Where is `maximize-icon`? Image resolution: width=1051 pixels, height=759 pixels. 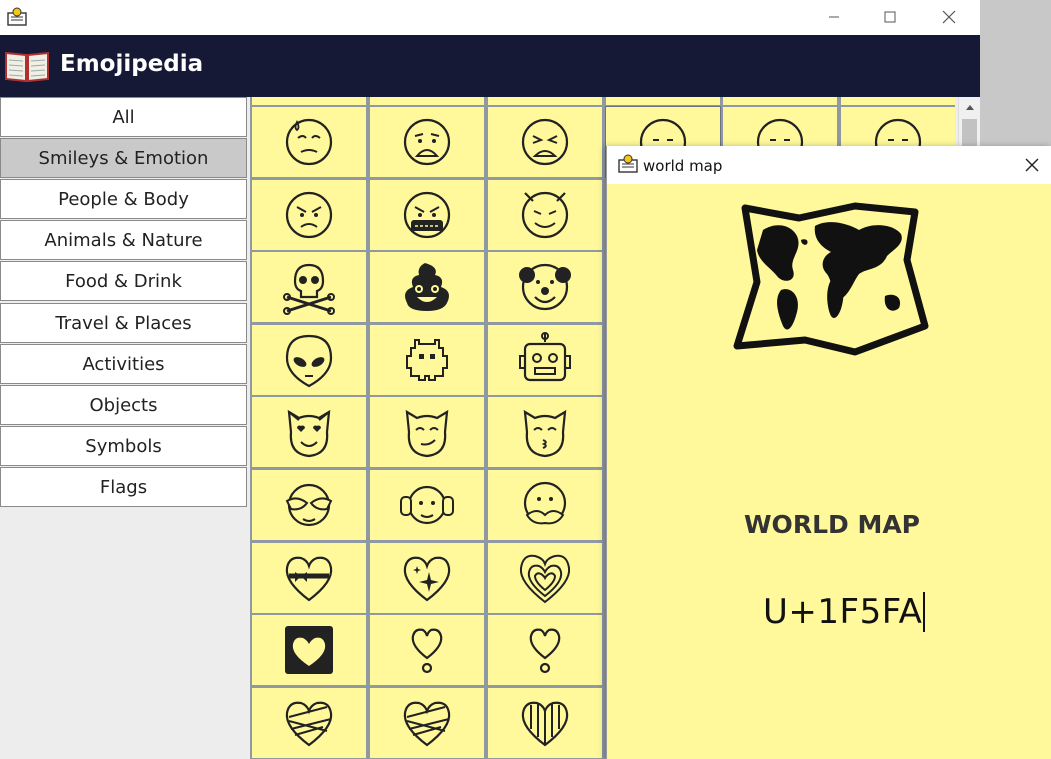 maximize-icon is located at coordinates (890, 16).